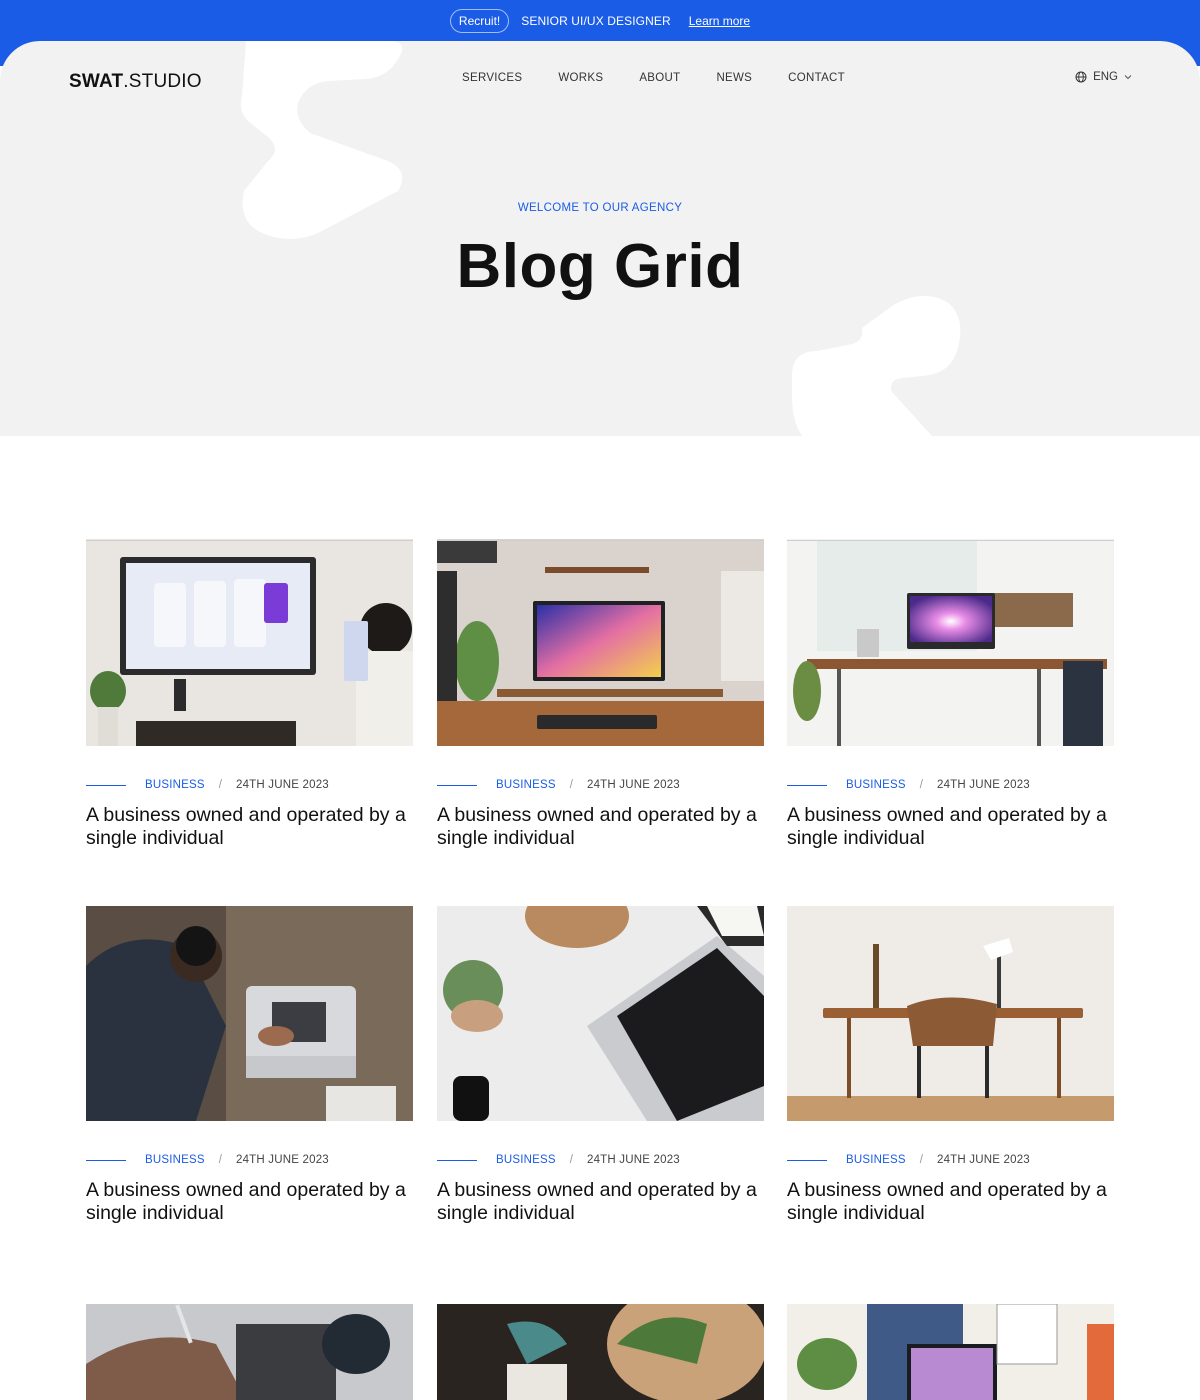  Describe the element at coordinates (659, 78) in the screenshot. I see `nav-item-about: ABOUT` at that location.